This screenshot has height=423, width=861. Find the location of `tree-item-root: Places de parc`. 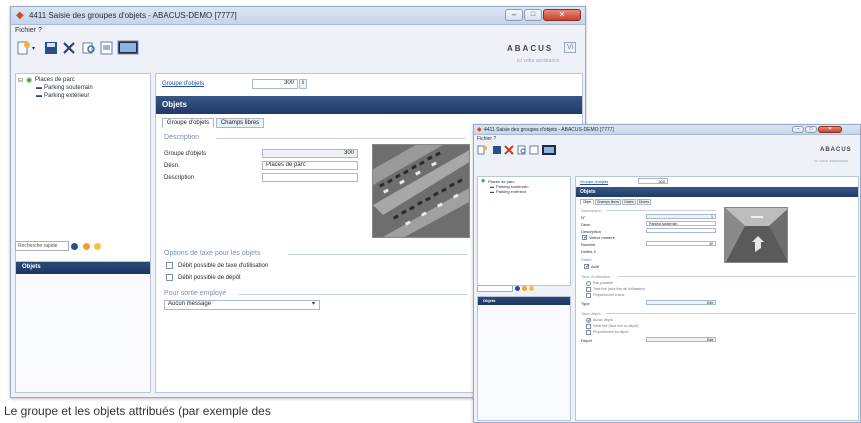

tree-item-root: Places de parc is located at coordinates (55, 80).